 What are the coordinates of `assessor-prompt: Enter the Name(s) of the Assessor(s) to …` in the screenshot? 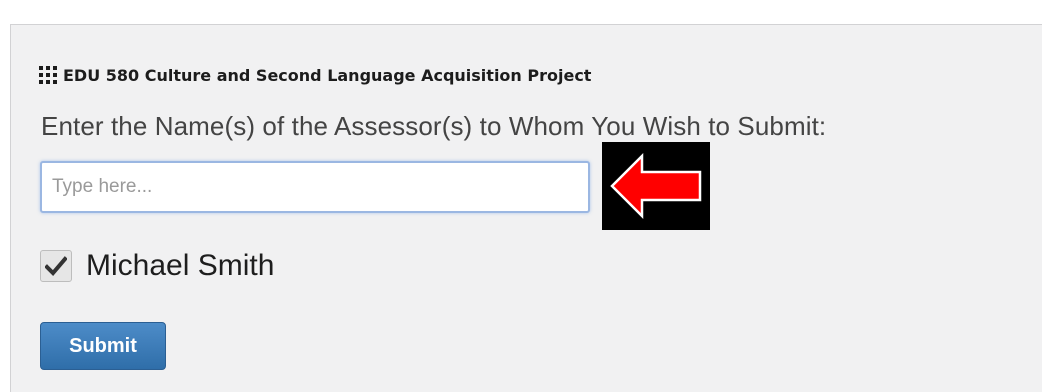 It's located at (434, 126).